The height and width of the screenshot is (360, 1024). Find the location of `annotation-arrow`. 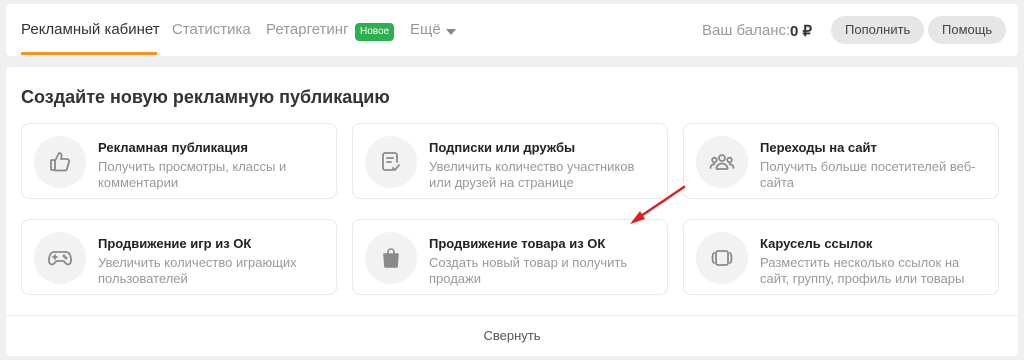

annotation-arrow is located at coordinates (658, 204).